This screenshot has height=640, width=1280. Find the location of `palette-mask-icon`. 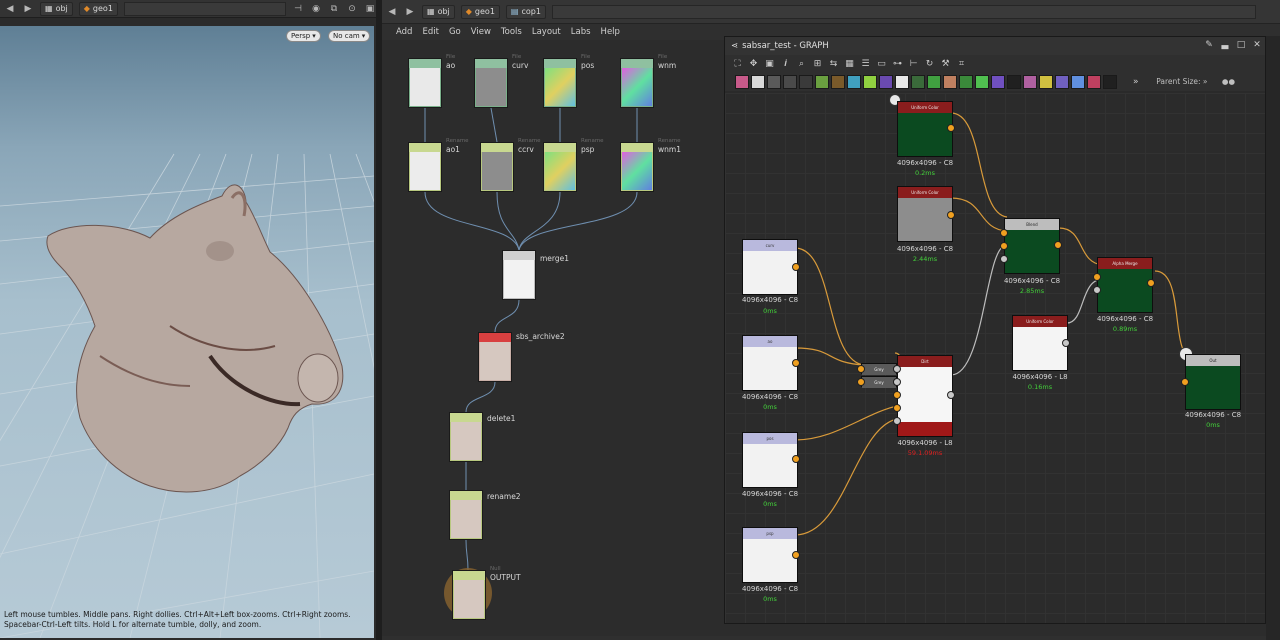

palette-mask-icon is located at coordinates (966, 82).